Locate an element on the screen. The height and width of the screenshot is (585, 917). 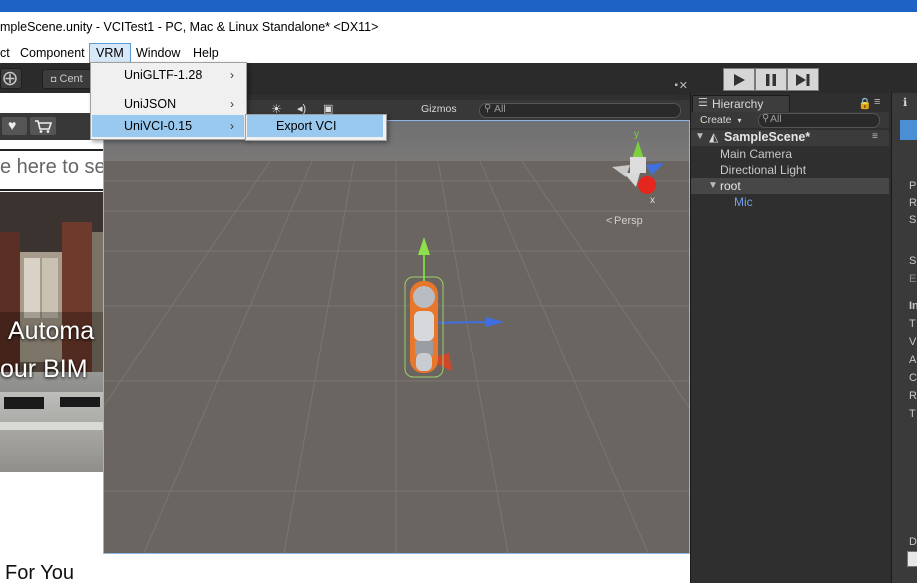
hierarchy-scene-name: SampleScene* is located at coordinates (767, 137).